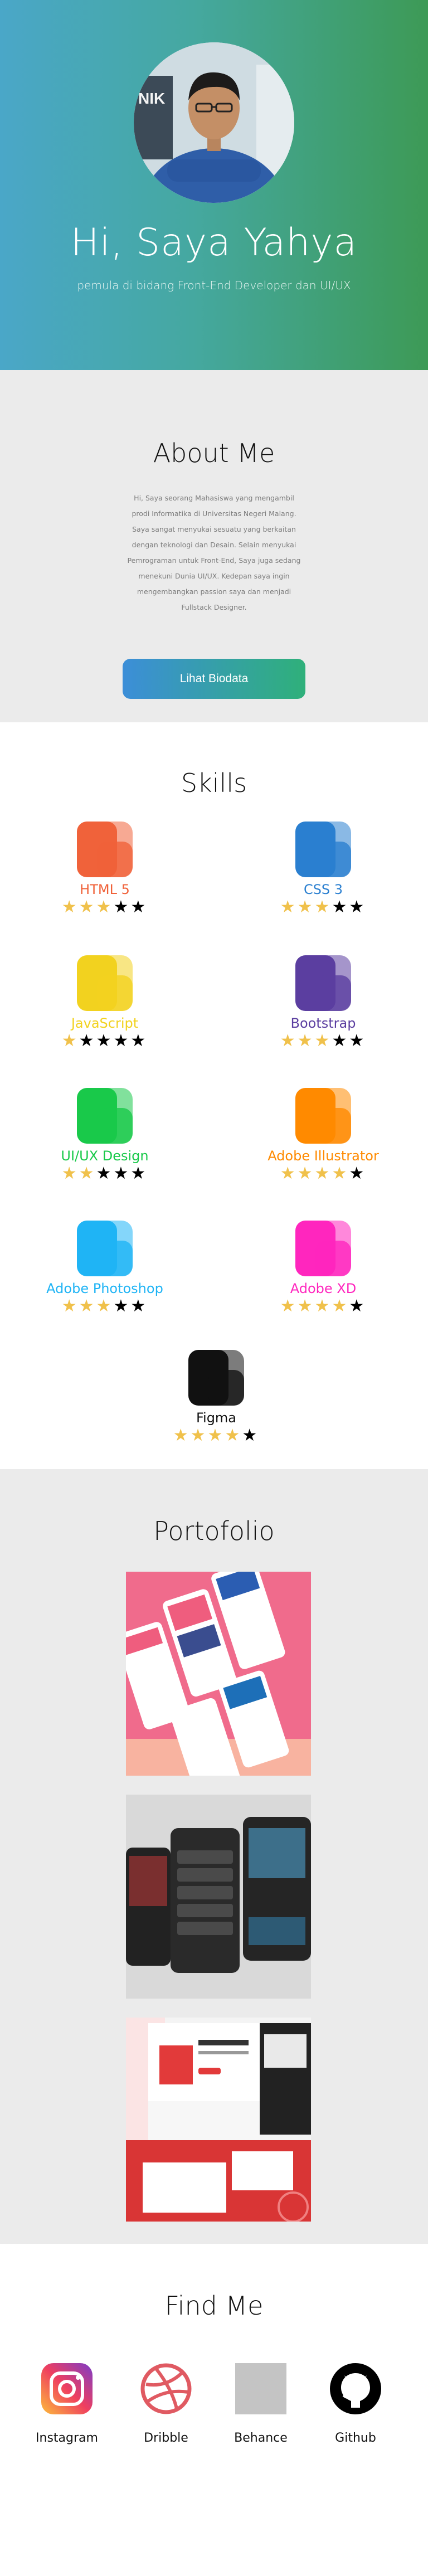 The image size is (428, 2576). I want to click on dribbble-link: Dribble, so click(166, 2404).